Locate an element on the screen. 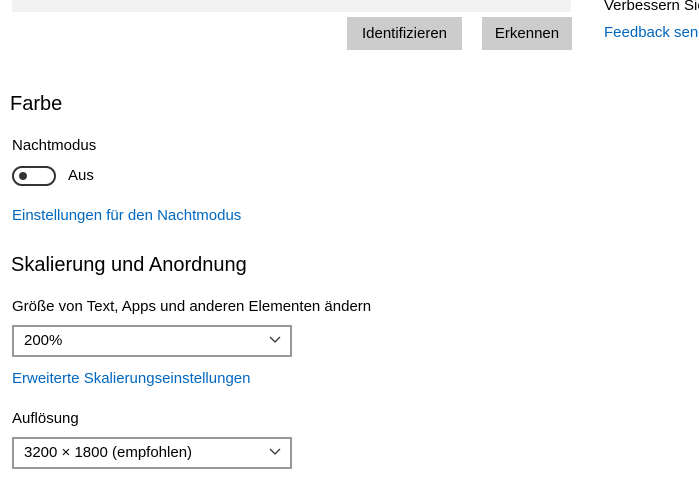 The height and width of the screenshot is (484, 699). detect-button: Erkennen is located at coordinates (527, 33).